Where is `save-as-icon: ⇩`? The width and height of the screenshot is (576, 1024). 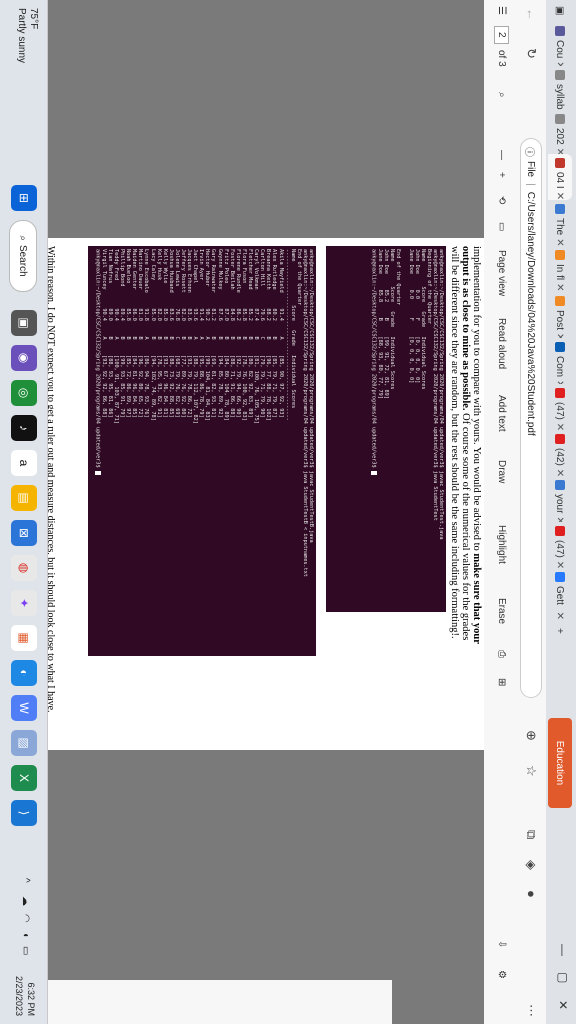
save-as-icon: ⇩ is located at coordinates (501, 944).